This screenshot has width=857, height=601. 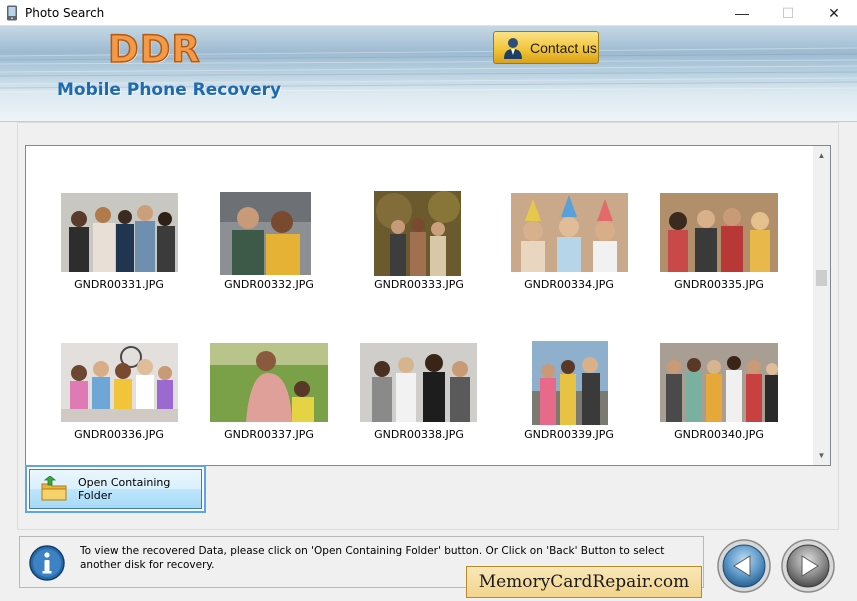 I want to click on minimize-button: —, so click(x=742, y=13).